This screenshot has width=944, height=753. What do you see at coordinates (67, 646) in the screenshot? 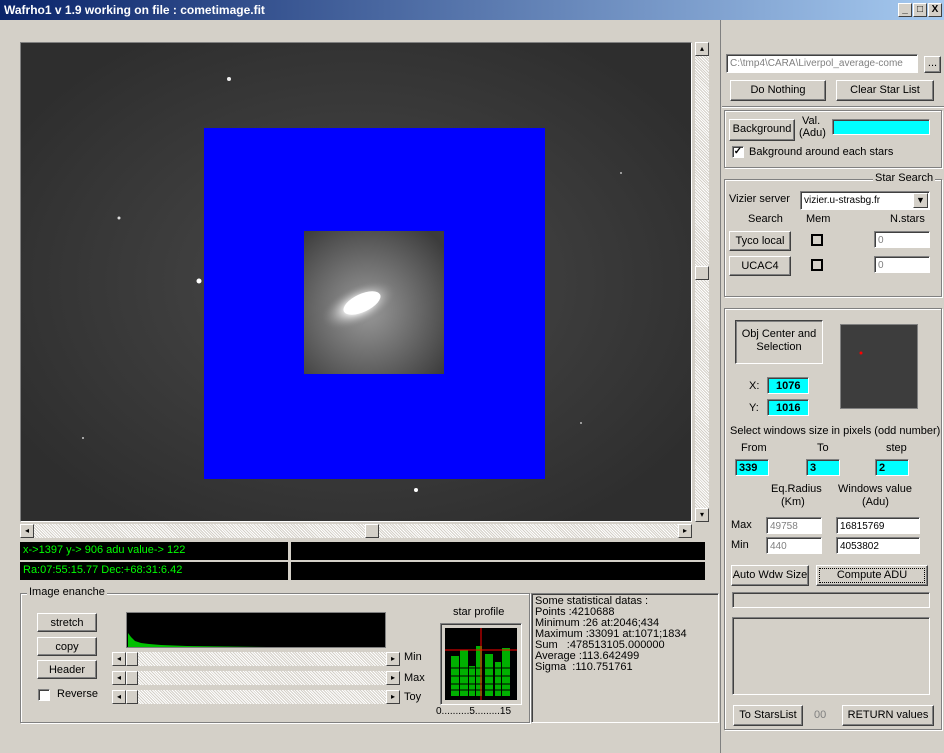
I see `copy-button: copy` at bounding box center [67, 646].